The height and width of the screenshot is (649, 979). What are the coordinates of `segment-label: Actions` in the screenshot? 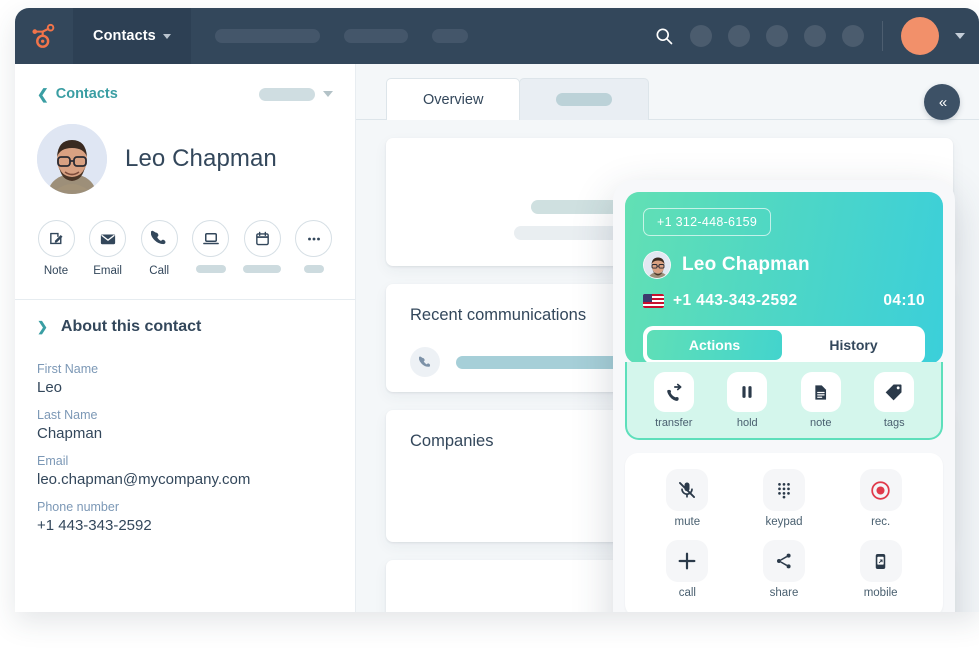 It's located at (714, 345).